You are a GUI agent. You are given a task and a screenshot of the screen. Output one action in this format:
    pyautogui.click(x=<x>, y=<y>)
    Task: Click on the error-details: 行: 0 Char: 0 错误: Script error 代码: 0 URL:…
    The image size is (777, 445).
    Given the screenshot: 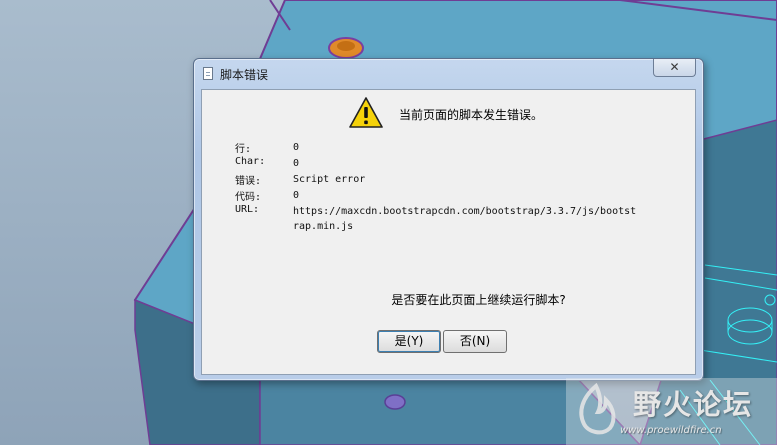 What is the action you would take?
    pyautogui.click(x=460, y=188)
    